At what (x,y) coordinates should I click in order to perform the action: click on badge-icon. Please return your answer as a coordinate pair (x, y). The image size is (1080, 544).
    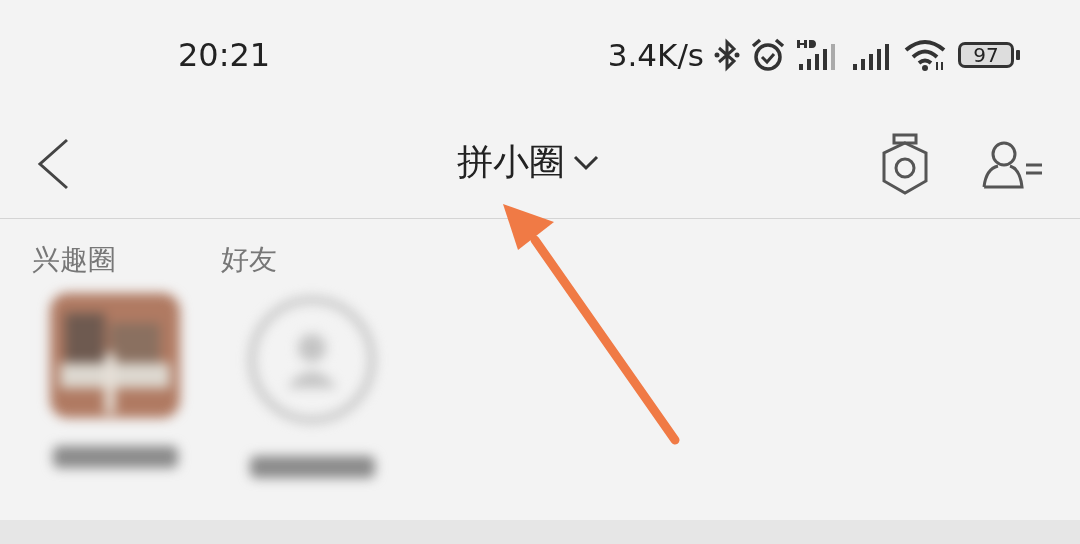
    Looking at the image, I should click on (905, 164).